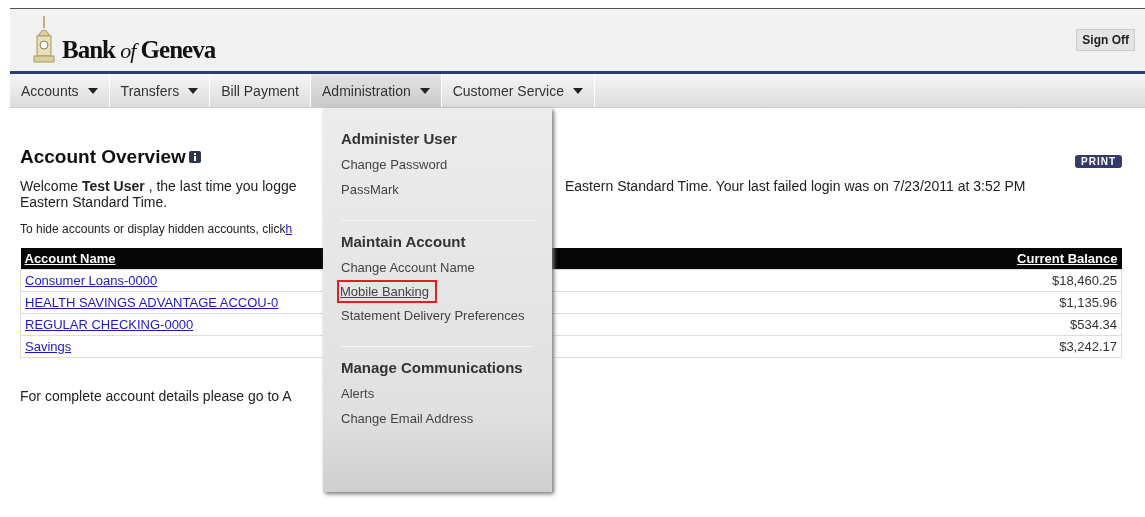 This screenshot has height=517, width=1145. Describe the element at coordinates (1098, 161) in the screenshot. I see `print-button: PRINT` at that location.